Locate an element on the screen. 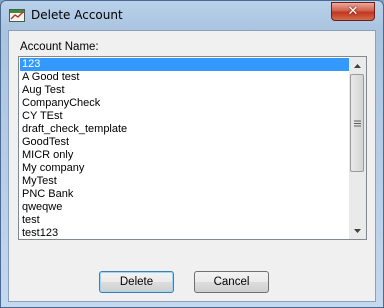 This screenshot has width=384, height=308. account-list-item: test123 is located at coordinates (185, 232).